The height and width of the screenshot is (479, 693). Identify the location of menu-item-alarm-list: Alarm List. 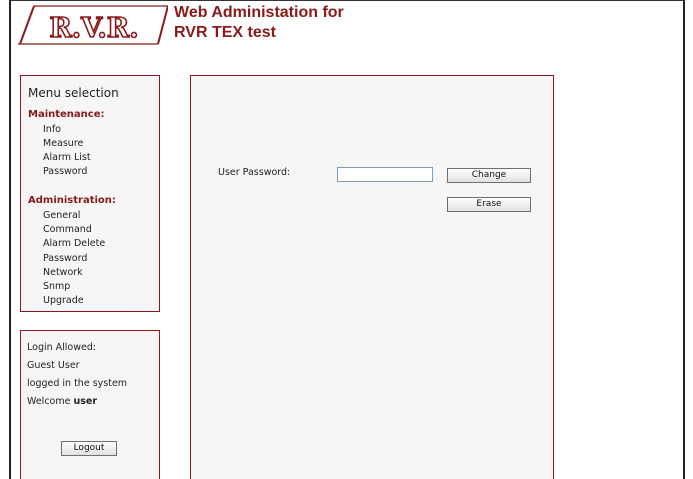
(67, 157).